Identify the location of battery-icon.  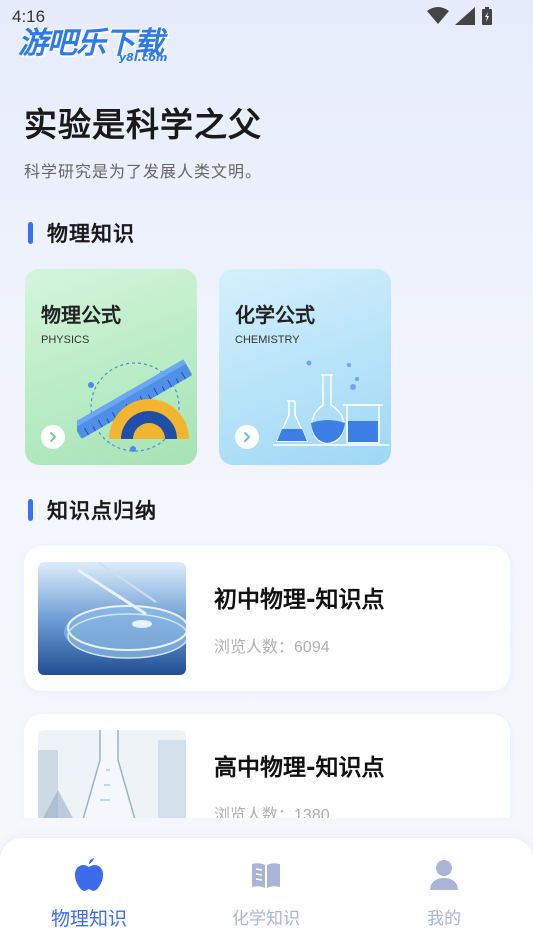
(487, 16).